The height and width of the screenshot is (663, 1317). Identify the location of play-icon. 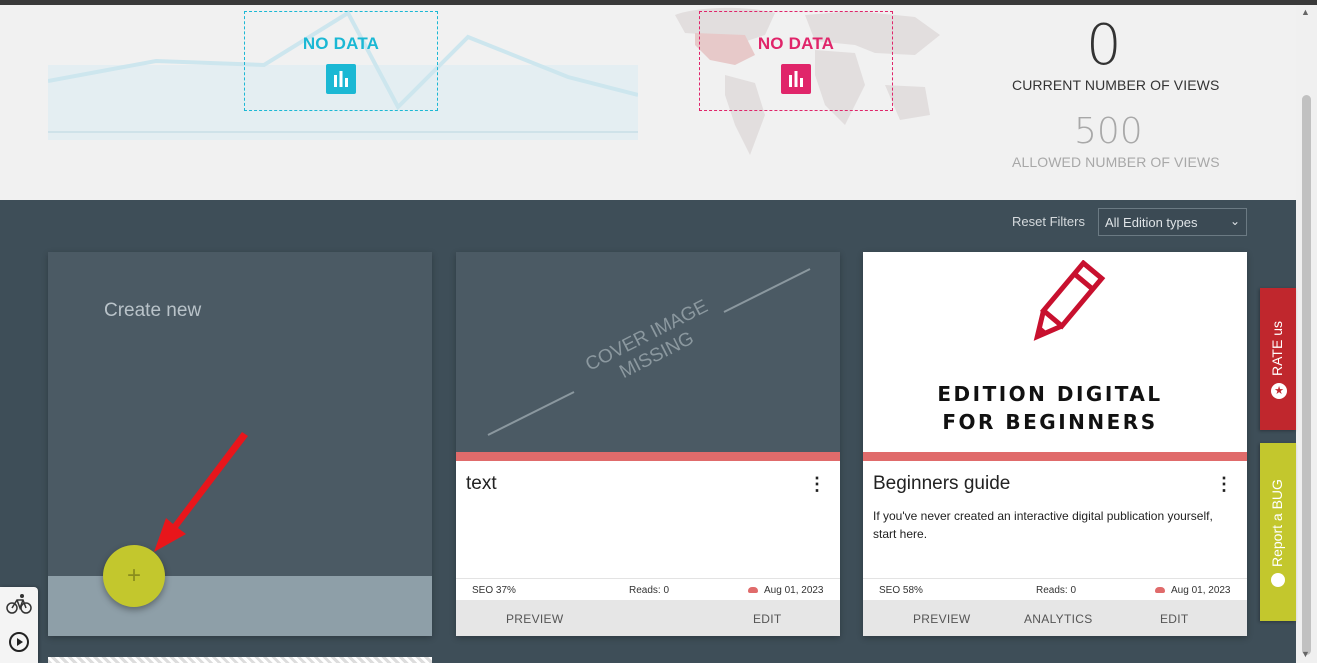
(19, 642).